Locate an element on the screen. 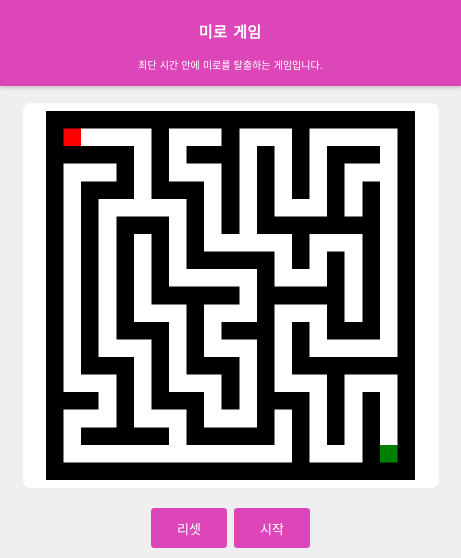 Image resolution: width=461 pixels, height=558 pixels. goal-marker is located at coordinates (388, 453).